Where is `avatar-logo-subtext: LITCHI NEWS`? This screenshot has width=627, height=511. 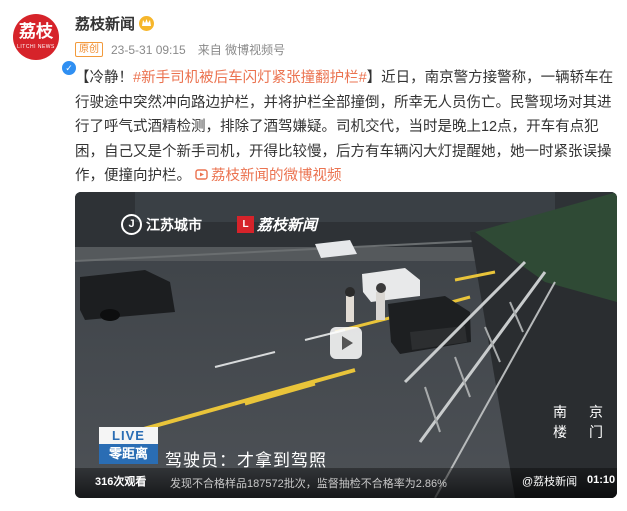 avatar-logo-subtext: LITCHI NEWS is located at coordinates (36, 47).